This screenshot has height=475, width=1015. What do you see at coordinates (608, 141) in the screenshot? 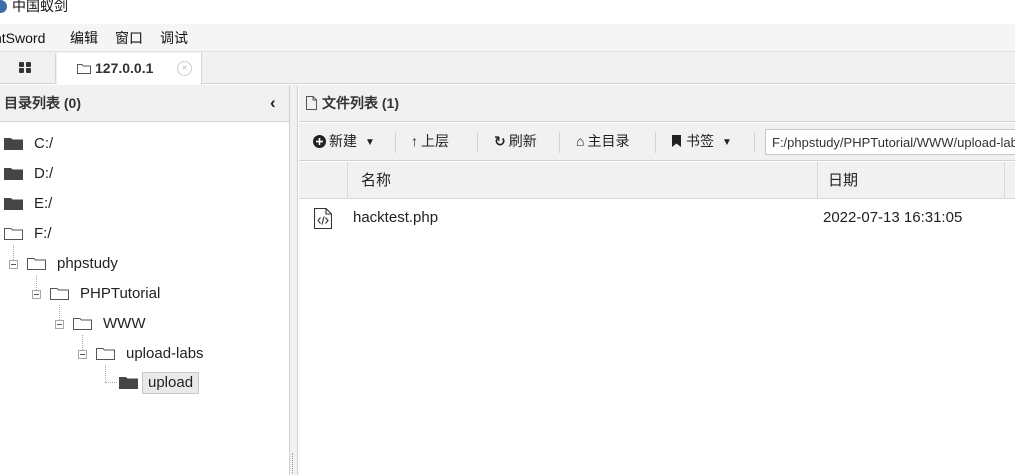
I see `home-label: 主目录` at bounding box center [608, 141].